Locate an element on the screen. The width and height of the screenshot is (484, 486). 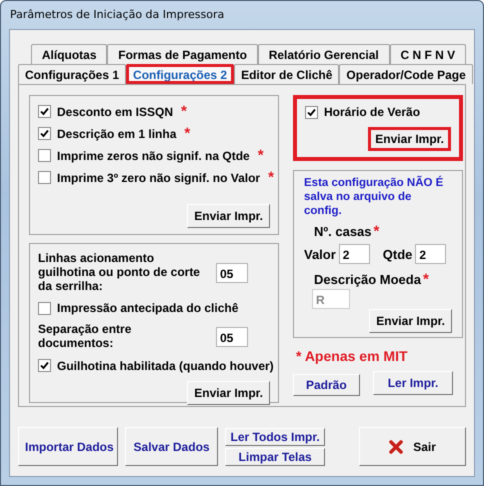
action-button: Ler Impr. is located at coordinates (413, 383).